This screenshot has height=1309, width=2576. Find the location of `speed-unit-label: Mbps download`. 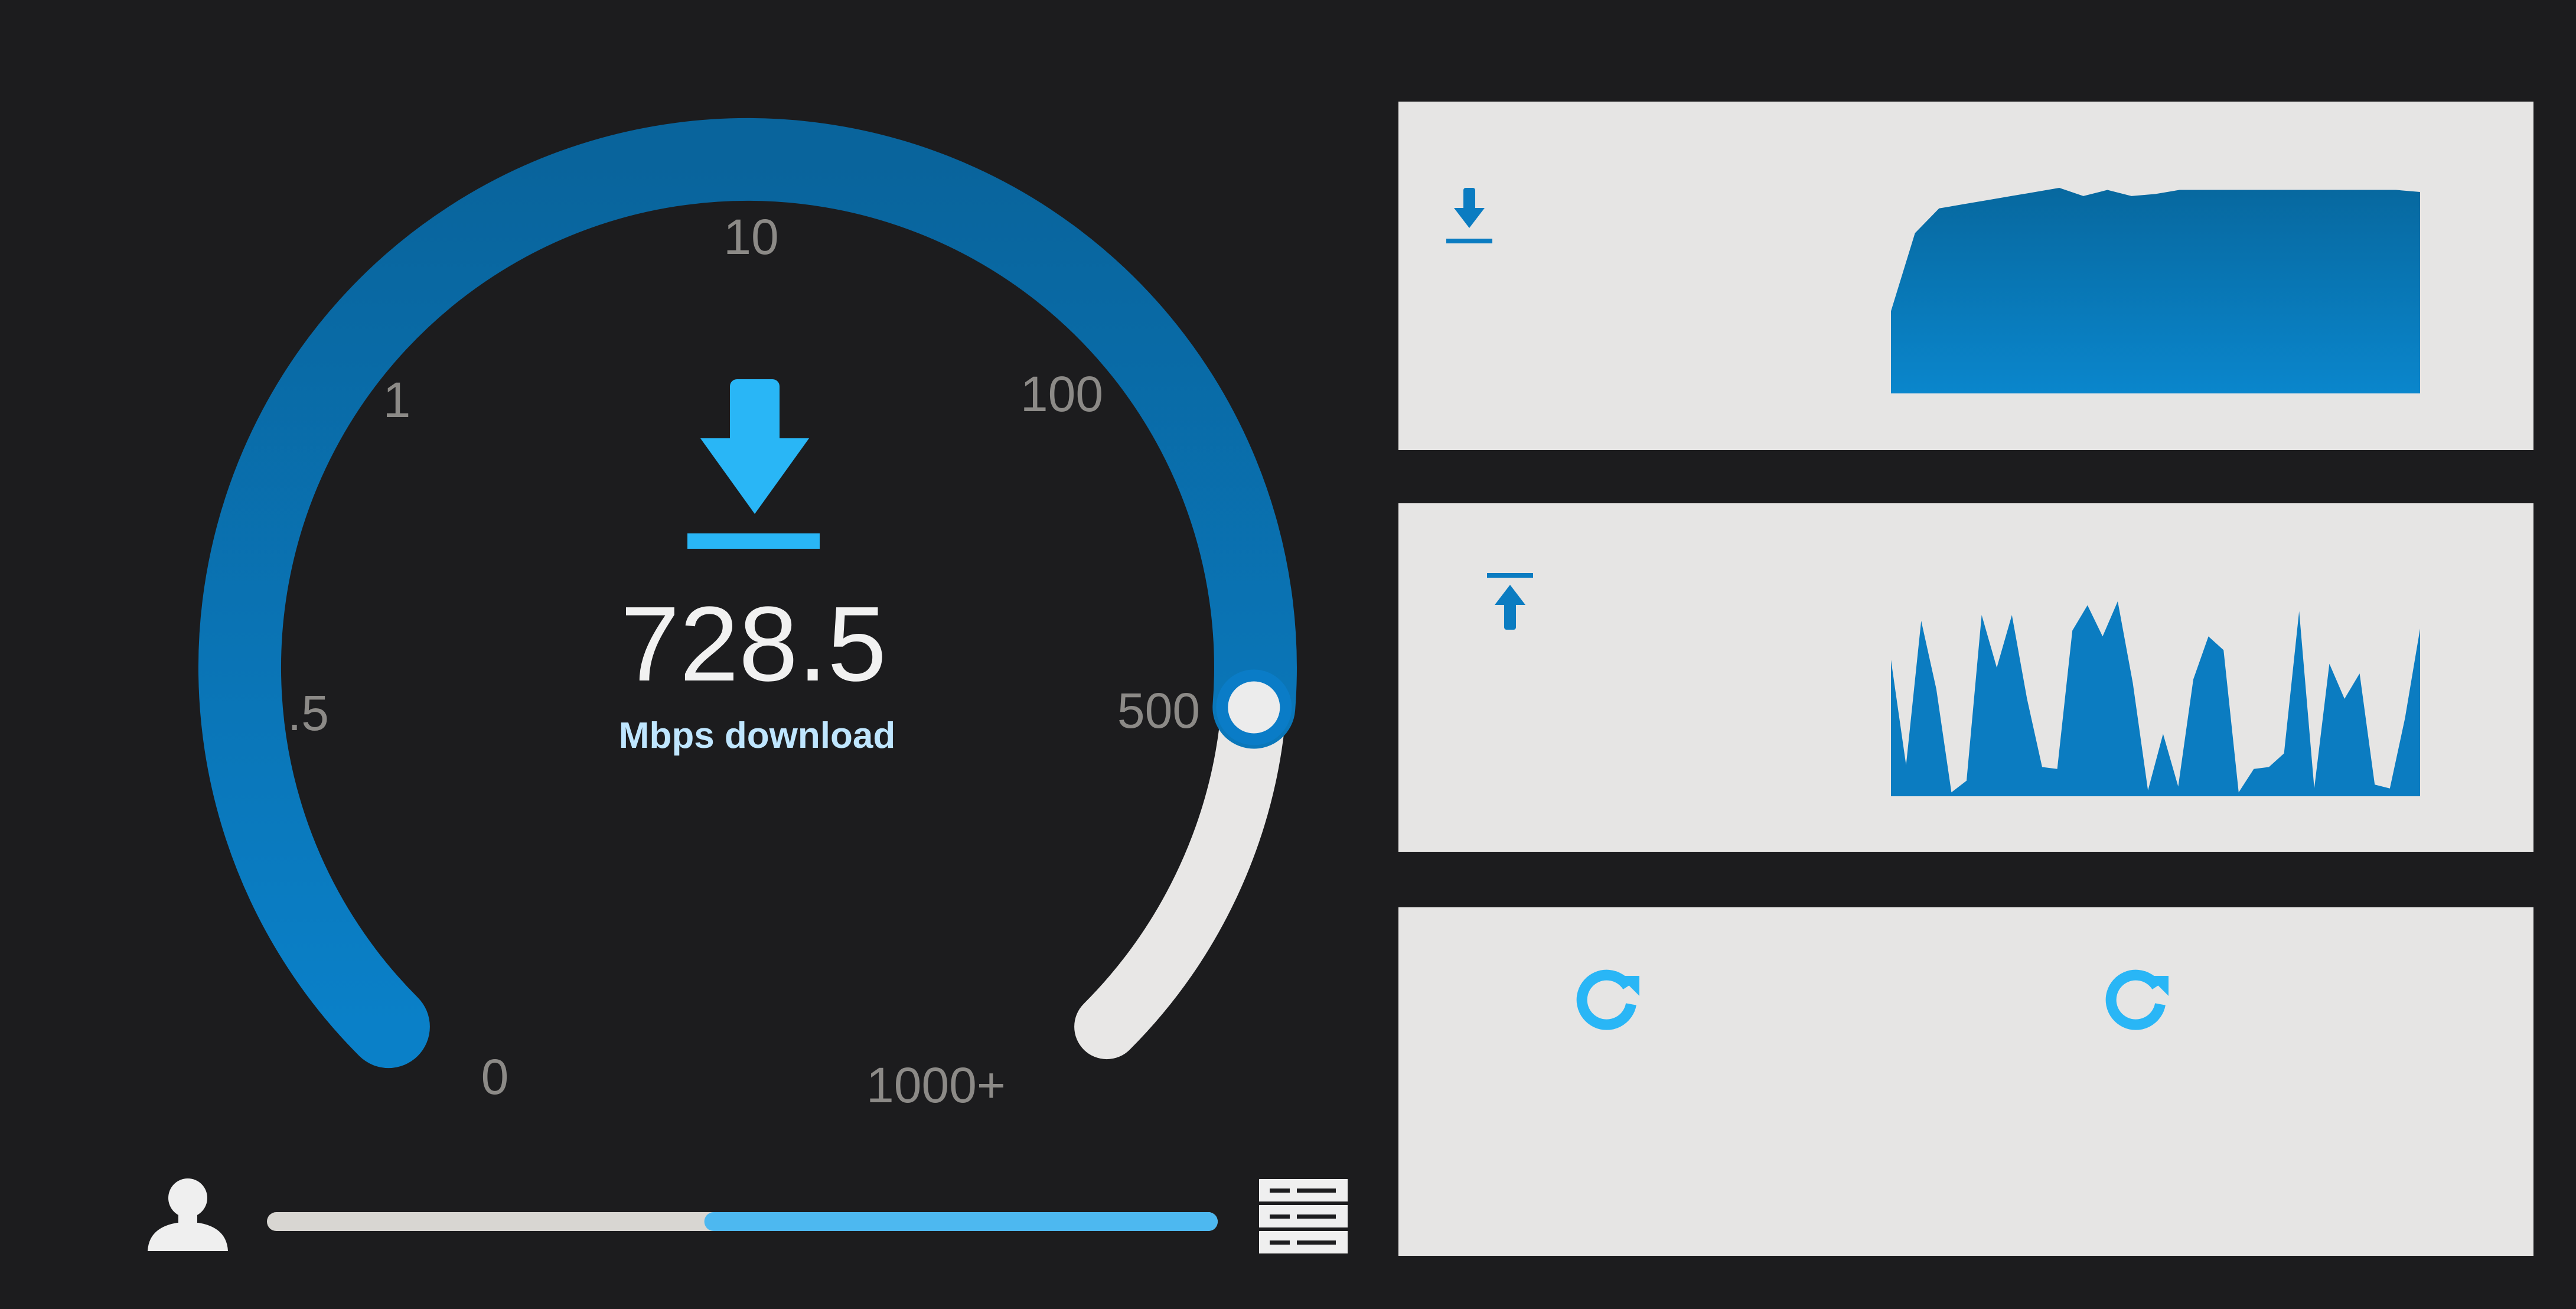

speed-unit-label: Mbps download is located at coordinates (757, 735).